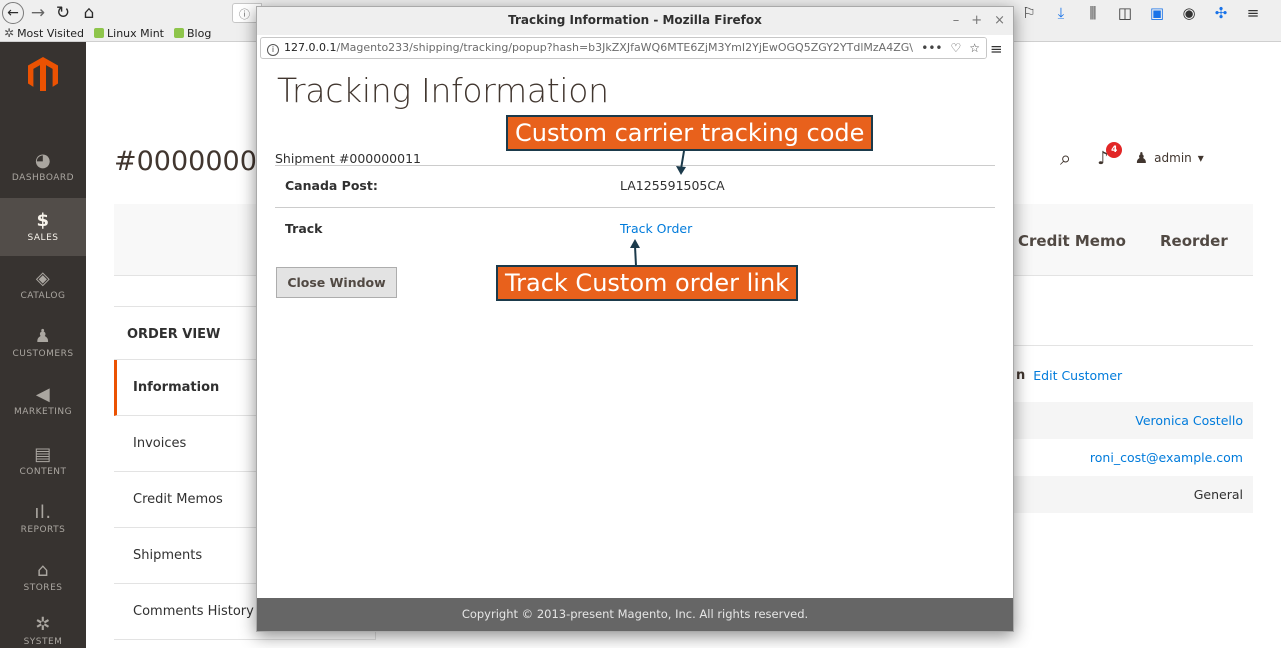 The height and width of the screenshot is (648, 1281). I want to click on magento-logo, so click(43, 74).